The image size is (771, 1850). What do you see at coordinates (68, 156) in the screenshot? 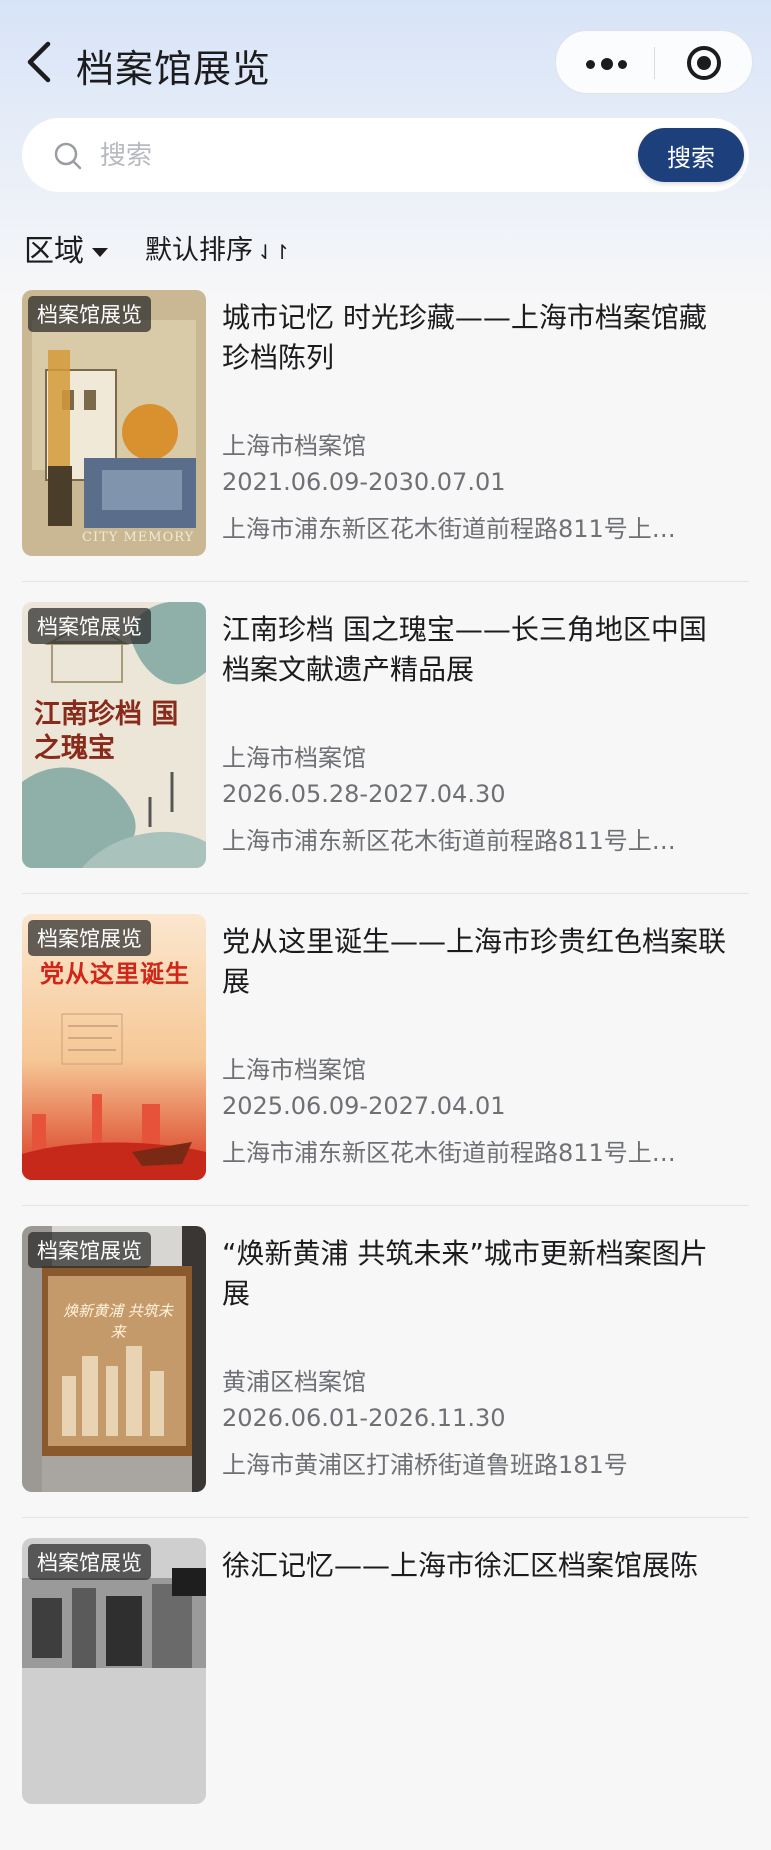
I see `search-icon` at bounding box center [68, 156].